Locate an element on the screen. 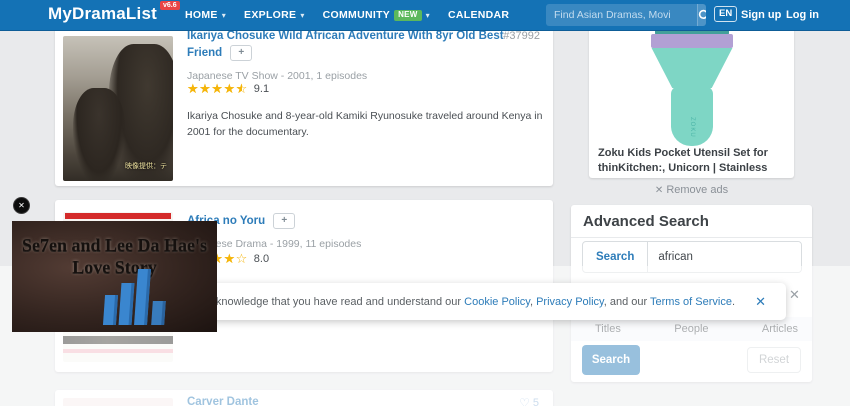 Image resolution: width=850 pixels, height=406 pixels. menu-explore: EXPLORE ▾ is located at coordinates (274, 15).